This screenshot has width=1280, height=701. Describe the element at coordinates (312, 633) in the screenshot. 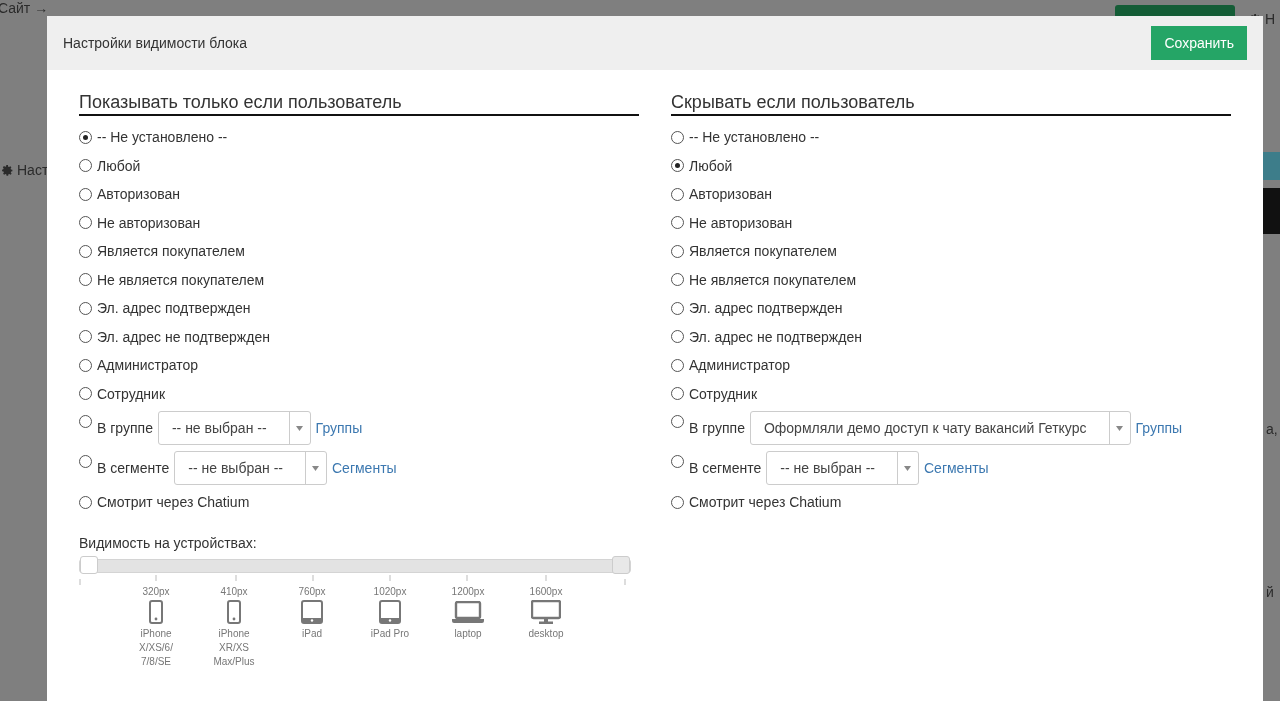

I see `device-name: iPad` at that location.